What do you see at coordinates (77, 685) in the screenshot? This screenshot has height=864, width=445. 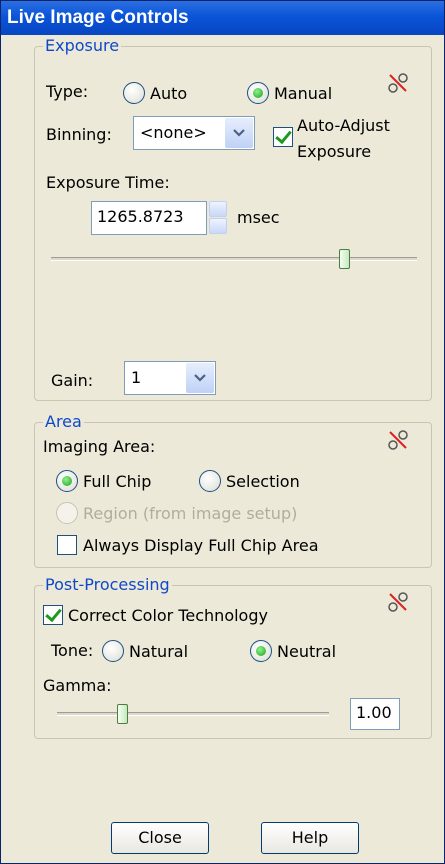 I see `gamma-label: Gamma:` at bounding box center [77, 685].